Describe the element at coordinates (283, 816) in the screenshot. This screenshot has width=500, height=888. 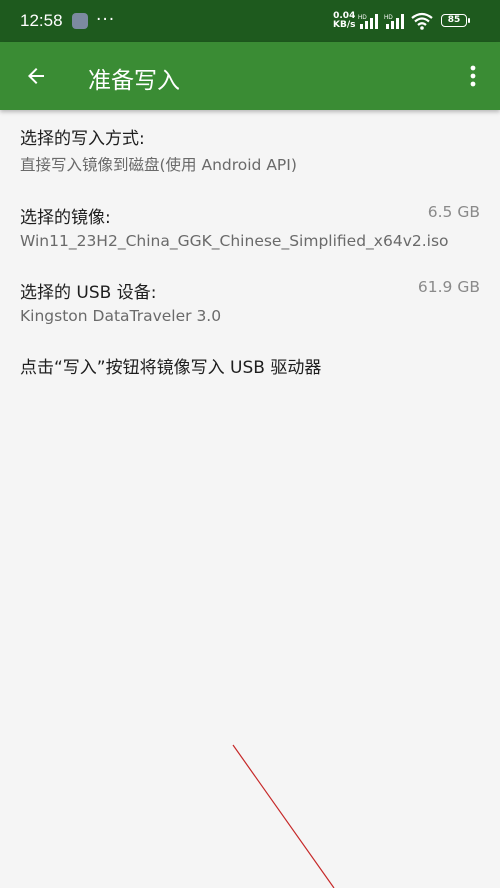
I see `pen-stroke-line` at that location.